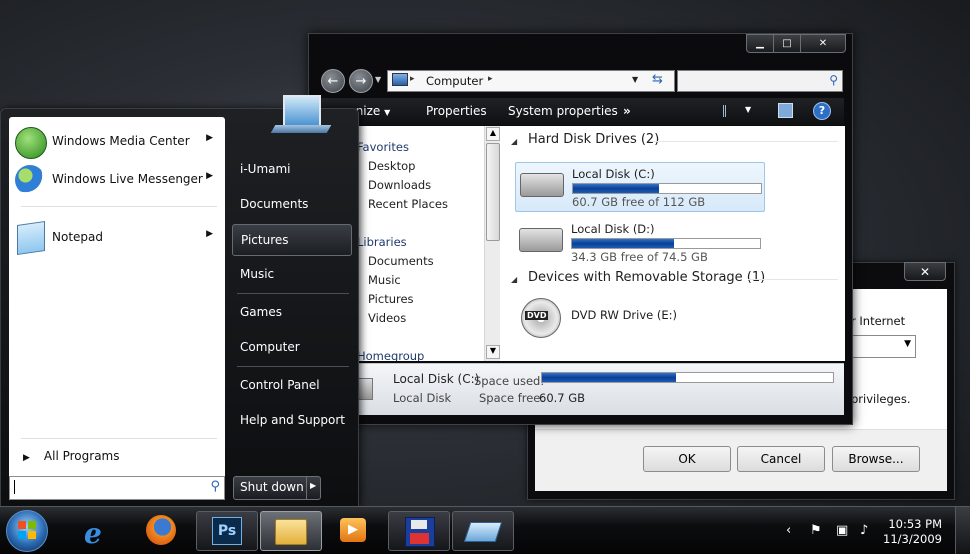 The height and width of the screenshot is (554, 970). I want to click on combobox-dropdown-icon: ▼, so click(907, 344).